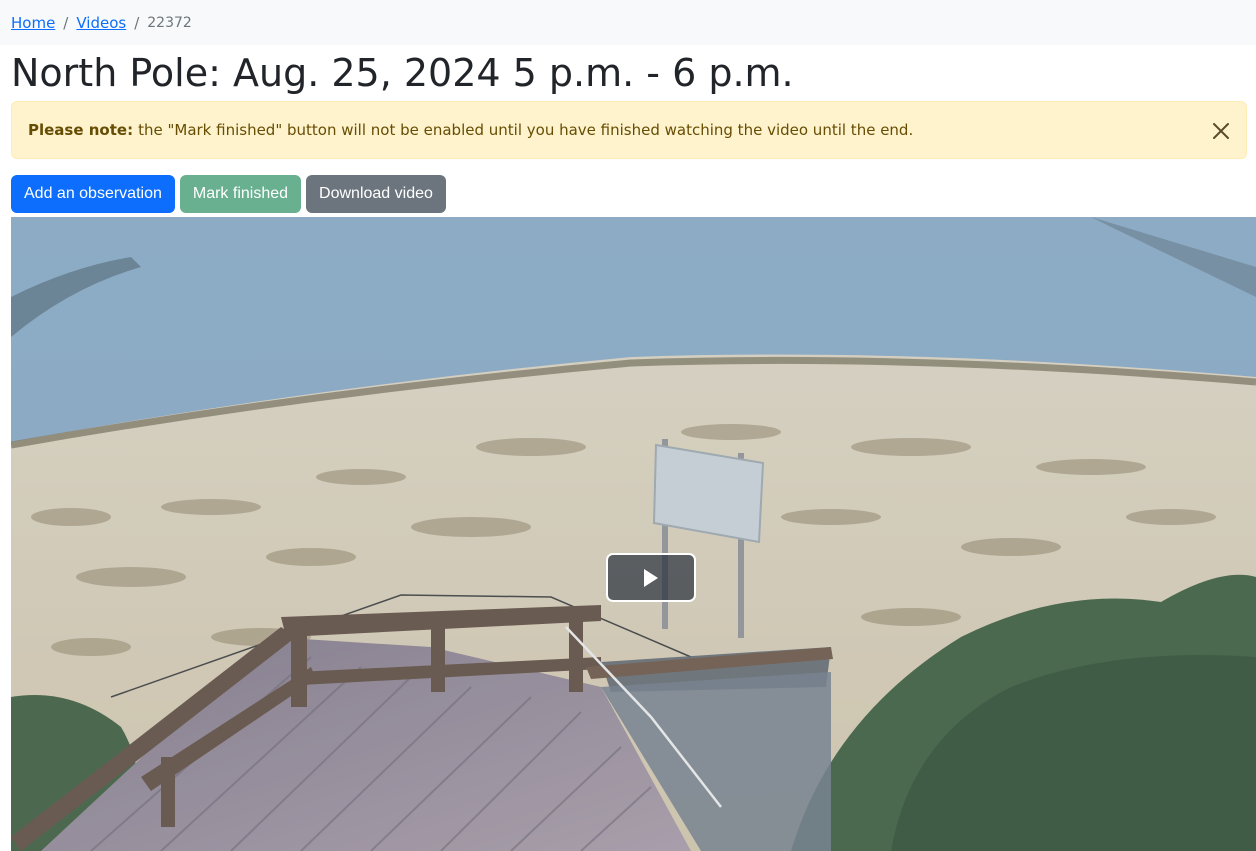 The width and height of the screenshot is (1256, 851). What do you see at coordinates (628, 22) in the screenshot?
I see `breadcrumb: Home / Videos / 22372` at bounding box center [628, 22].